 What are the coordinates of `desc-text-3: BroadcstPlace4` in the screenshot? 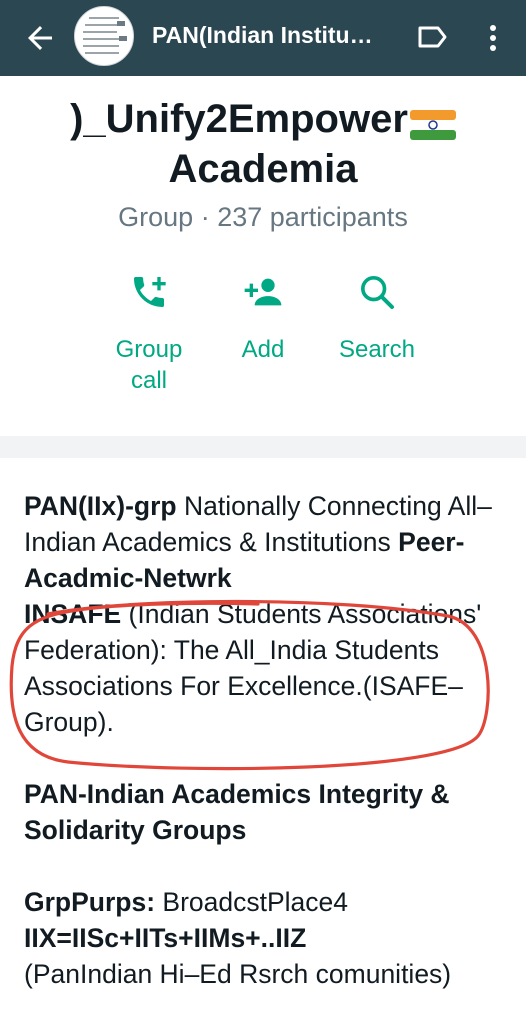 It's located at (252, 902).